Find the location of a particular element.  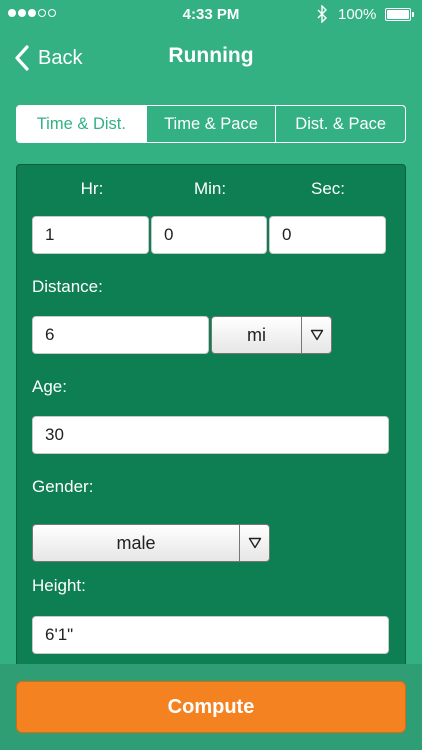

compute-button: Compute is located at coordinates (211, 707).